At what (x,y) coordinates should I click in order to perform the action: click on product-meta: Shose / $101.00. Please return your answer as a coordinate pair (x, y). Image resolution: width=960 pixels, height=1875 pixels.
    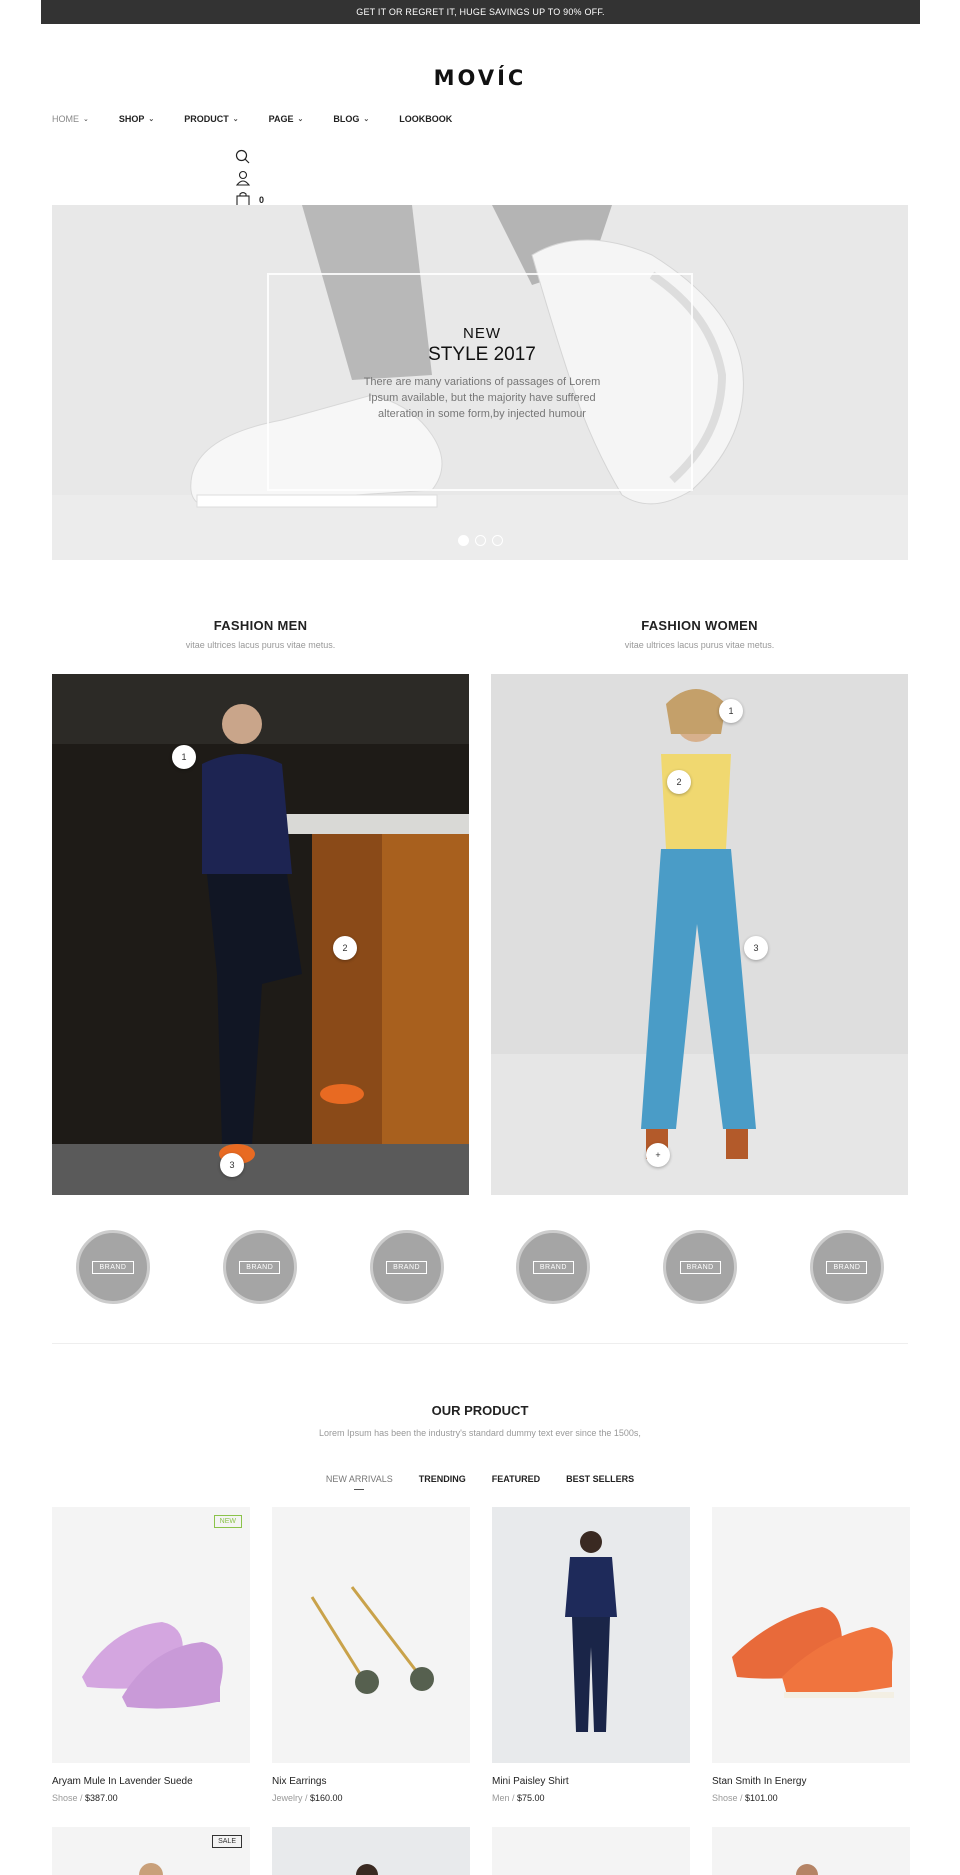
    Looking at the image, I should click on (745, 1798).